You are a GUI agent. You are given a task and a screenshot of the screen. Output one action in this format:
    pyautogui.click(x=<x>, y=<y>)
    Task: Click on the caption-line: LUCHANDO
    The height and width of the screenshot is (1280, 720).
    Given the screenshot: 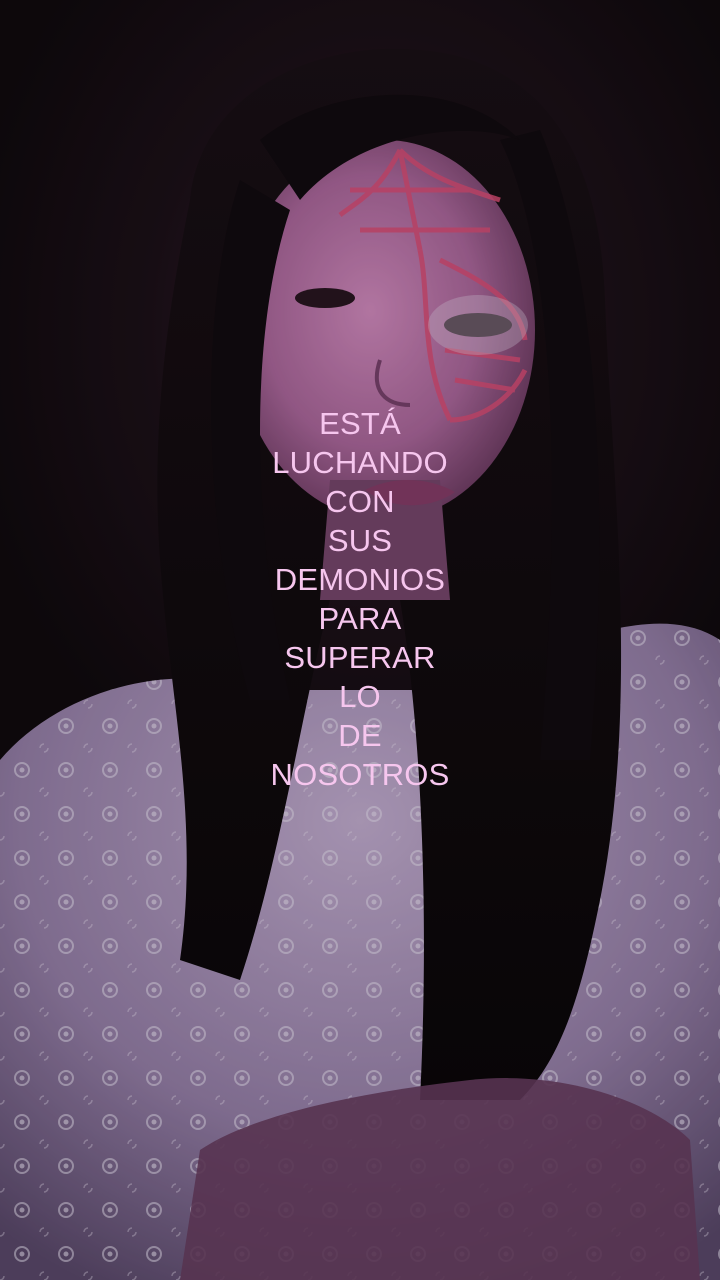 What is the action you would take?
    pyautogui.click(x=360, y=462)
    